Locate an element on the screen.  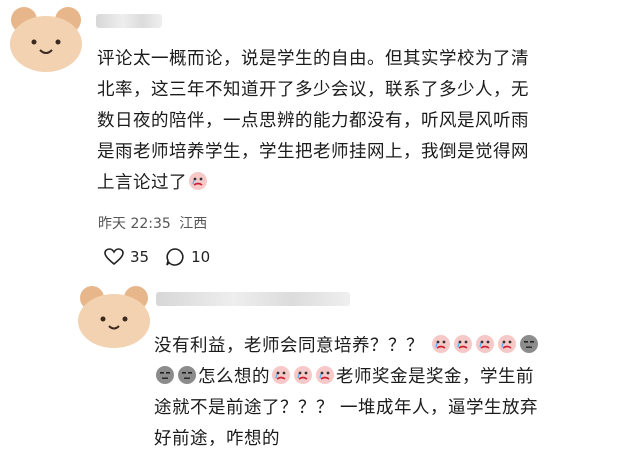
comment-1-line: 是雨老师培养学生，学生把老师挂网上，我倒是觉得网 is located at coordinates (313, 152).